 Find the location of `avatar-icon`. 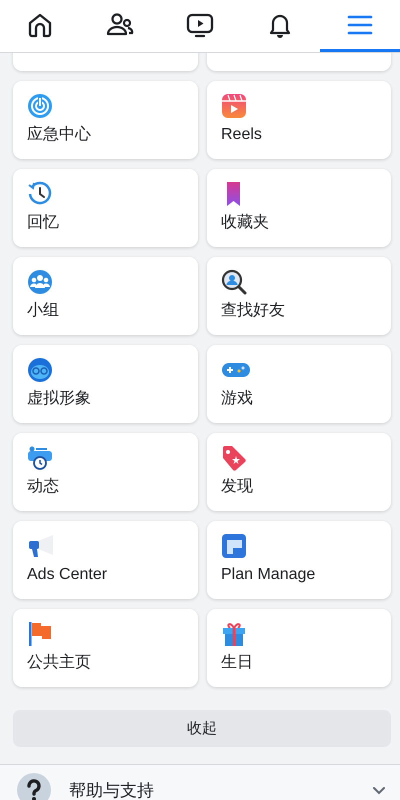

avatar-icon is located at coordinates (40, 370).